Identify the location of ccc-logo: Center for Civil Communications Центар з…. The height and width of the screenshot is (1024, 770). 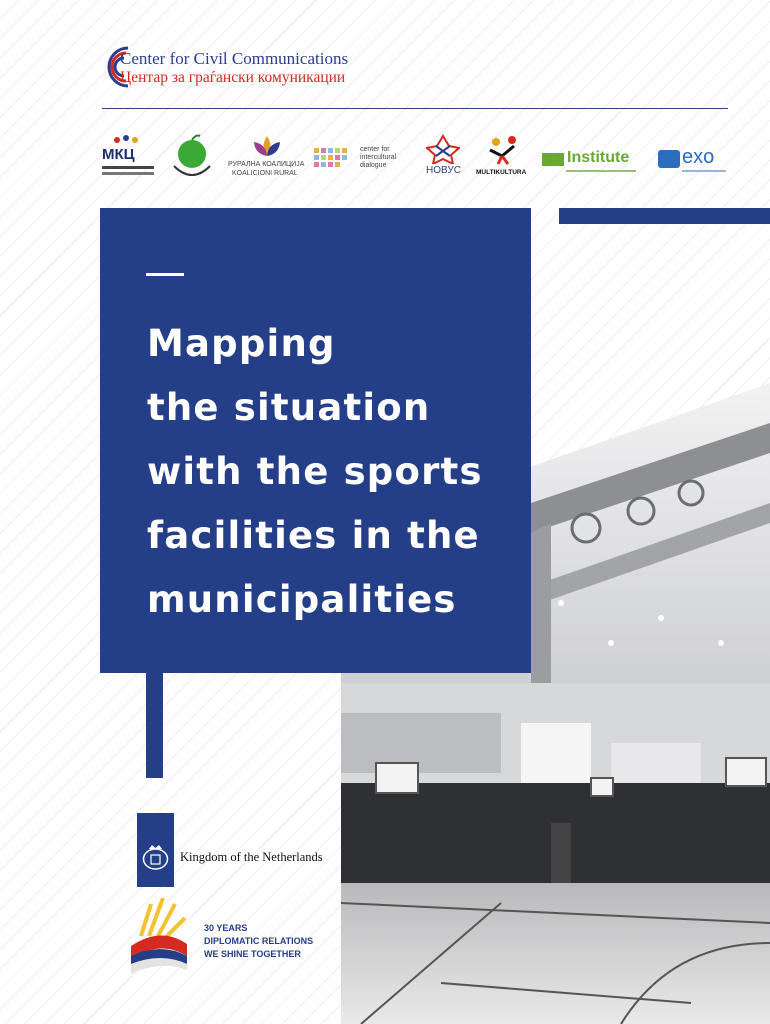
(250, 67).